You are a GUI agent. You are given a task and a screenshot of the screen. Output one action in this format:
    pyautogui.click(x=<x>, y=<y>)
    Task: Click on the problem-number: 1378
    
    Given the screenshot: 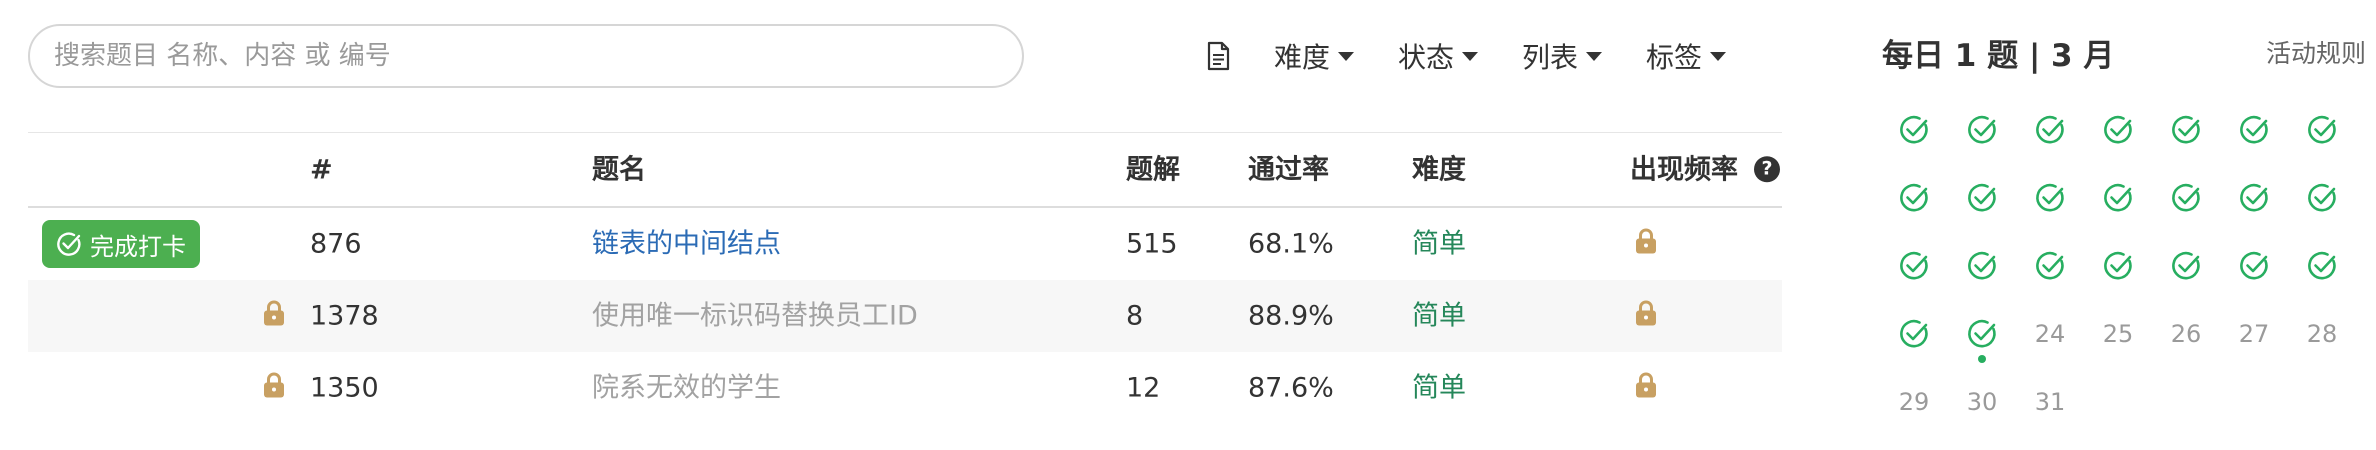 What is the action you would take?
    pyautogui.click(x=344, y=316)
    